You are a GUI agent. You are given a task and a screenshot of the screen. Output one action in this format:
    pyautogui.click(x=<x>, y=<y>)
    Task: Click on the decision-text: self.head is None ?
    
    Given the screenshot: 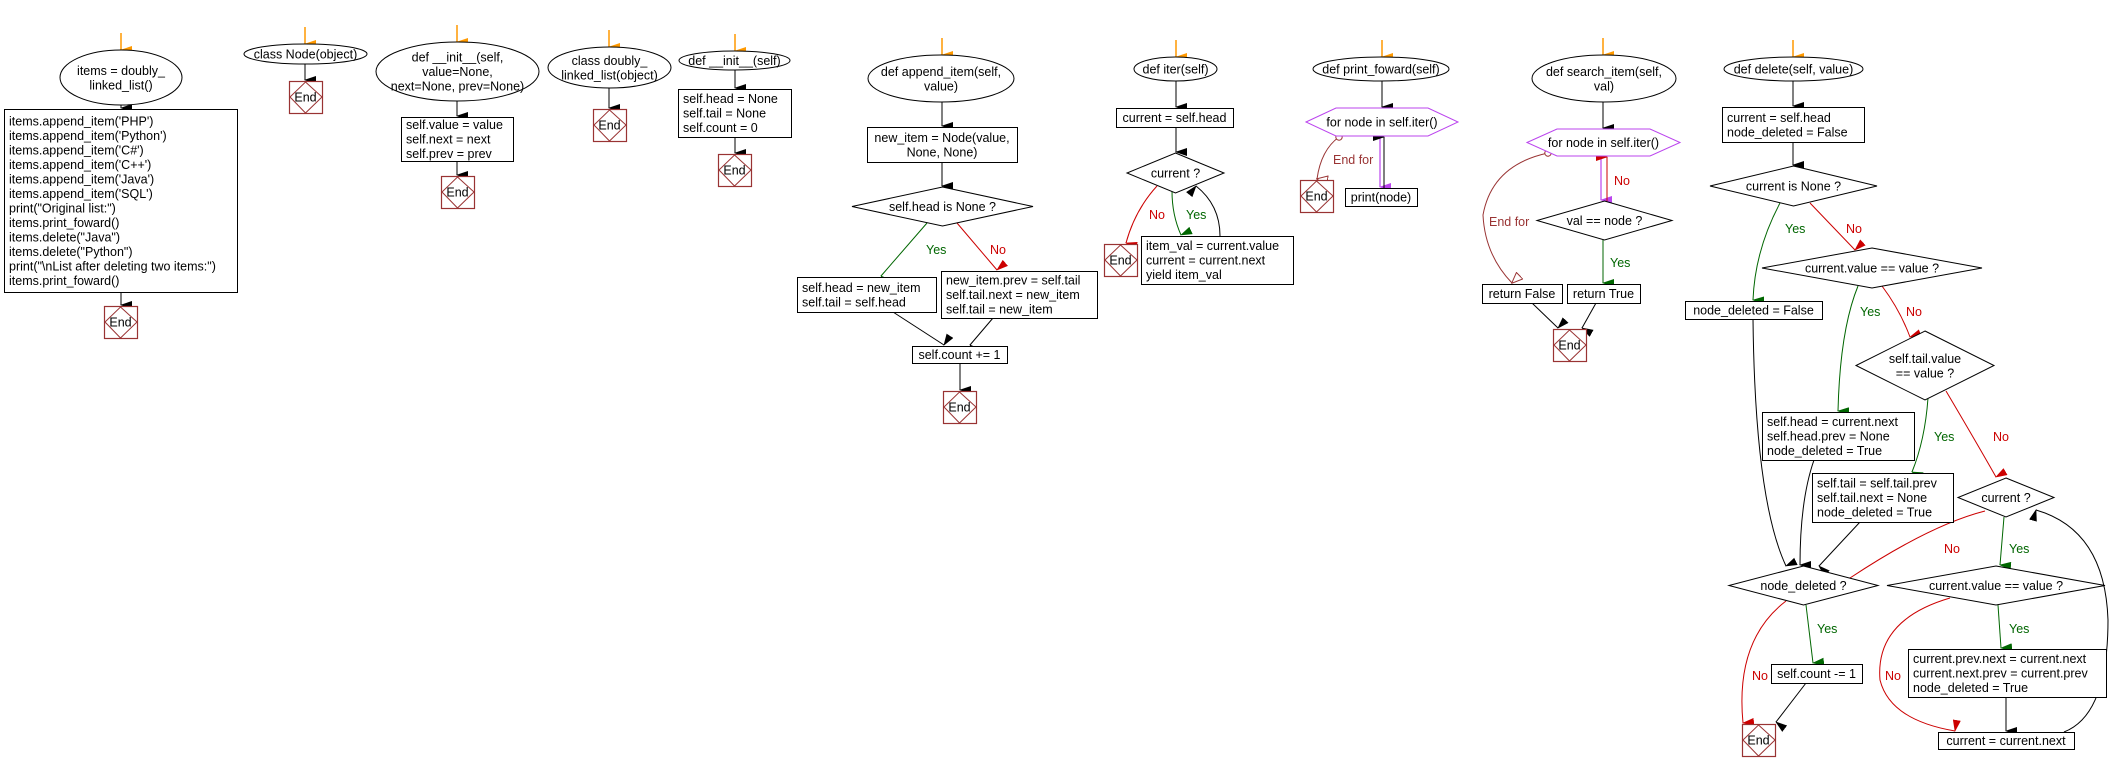 What is the action you would take?
    pyautogui.click(x=942, y=207)
    